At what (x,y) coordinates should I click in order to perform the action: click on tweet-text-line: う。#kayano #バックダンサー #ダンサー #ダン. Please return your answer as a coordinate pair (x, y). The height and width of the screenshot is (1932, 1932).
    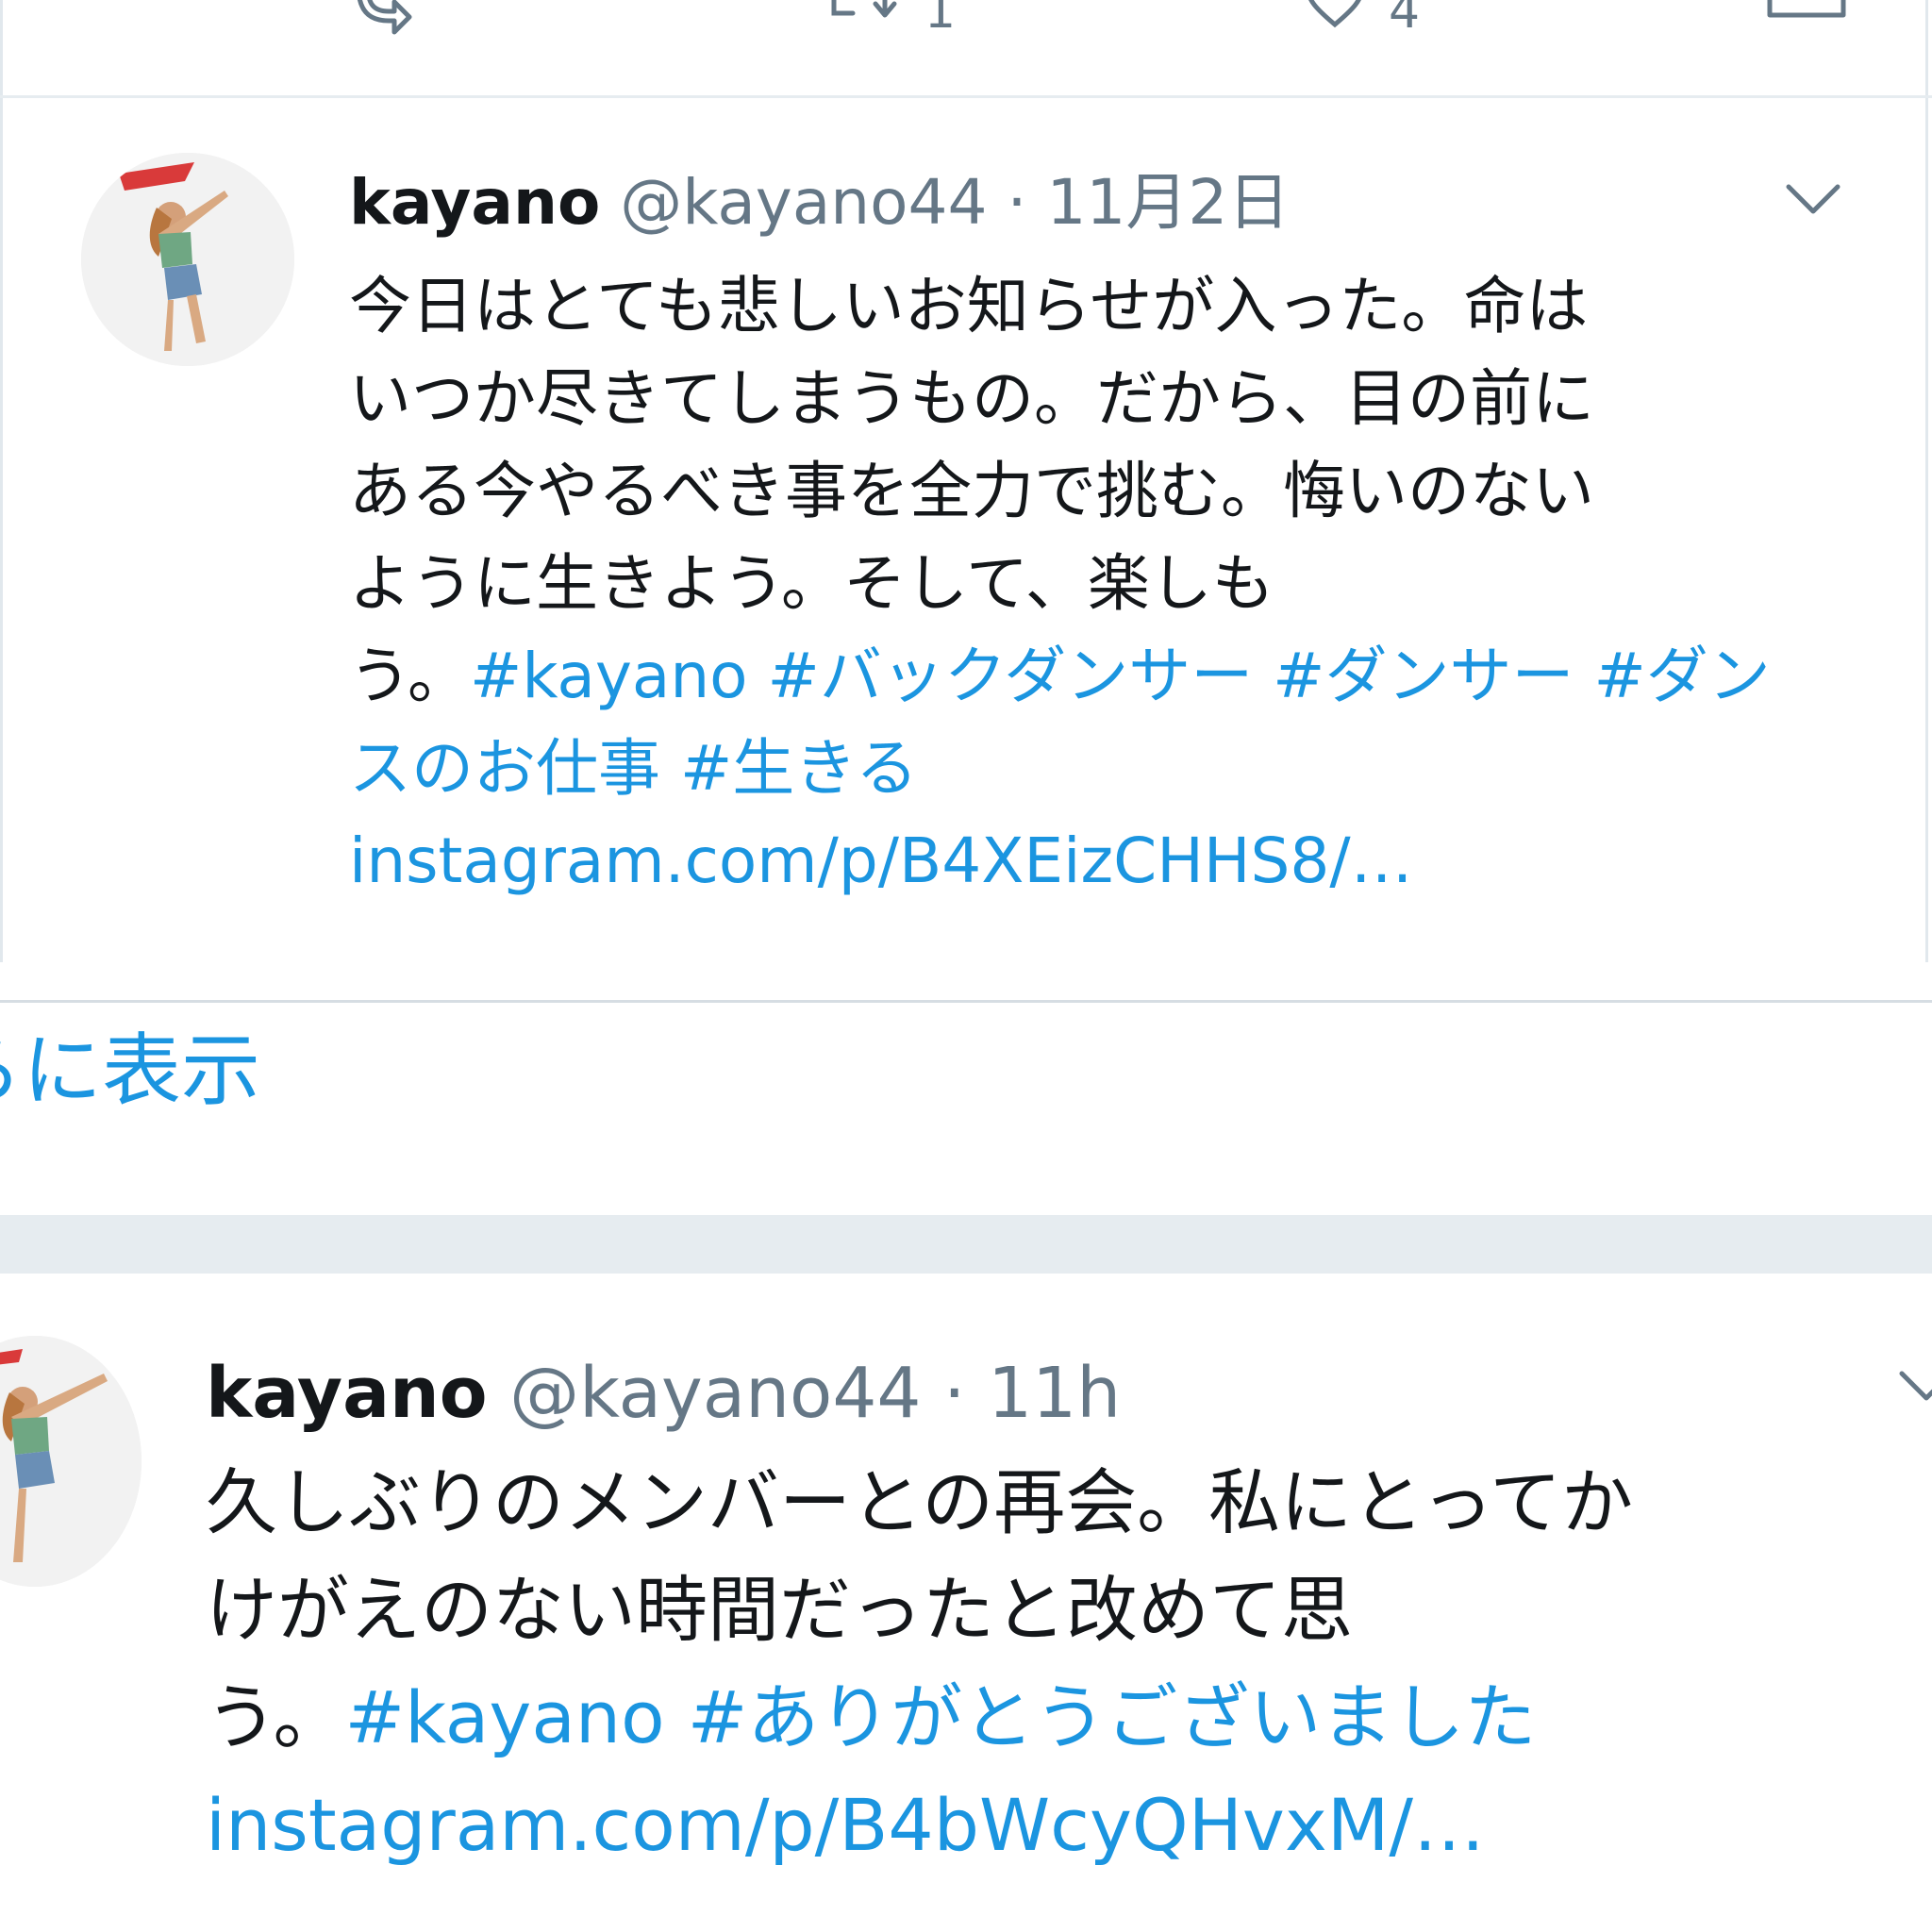
    Looking at the image, I should click on (1060, 676).